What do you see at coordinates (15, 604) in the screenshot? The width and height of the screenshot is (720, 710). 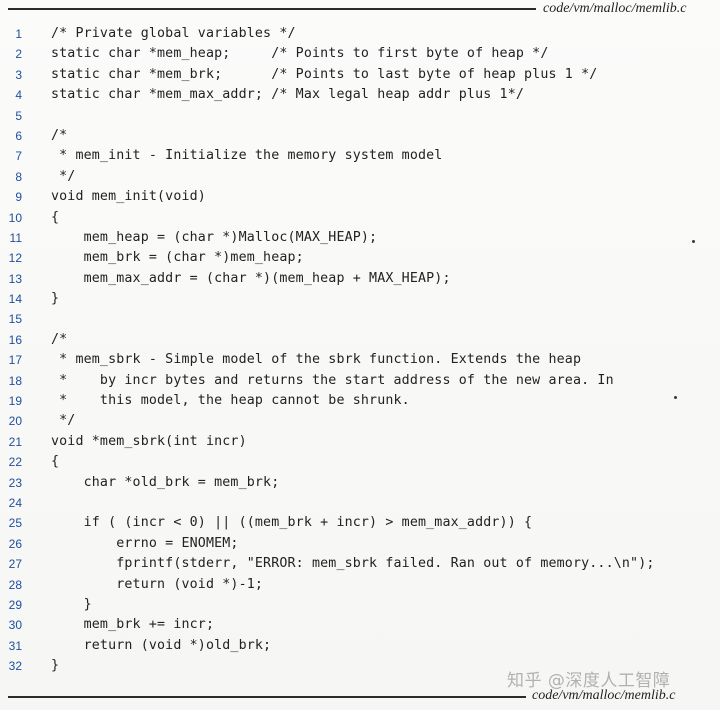 I see `line-number: 29` at bounding box center [15, 604].